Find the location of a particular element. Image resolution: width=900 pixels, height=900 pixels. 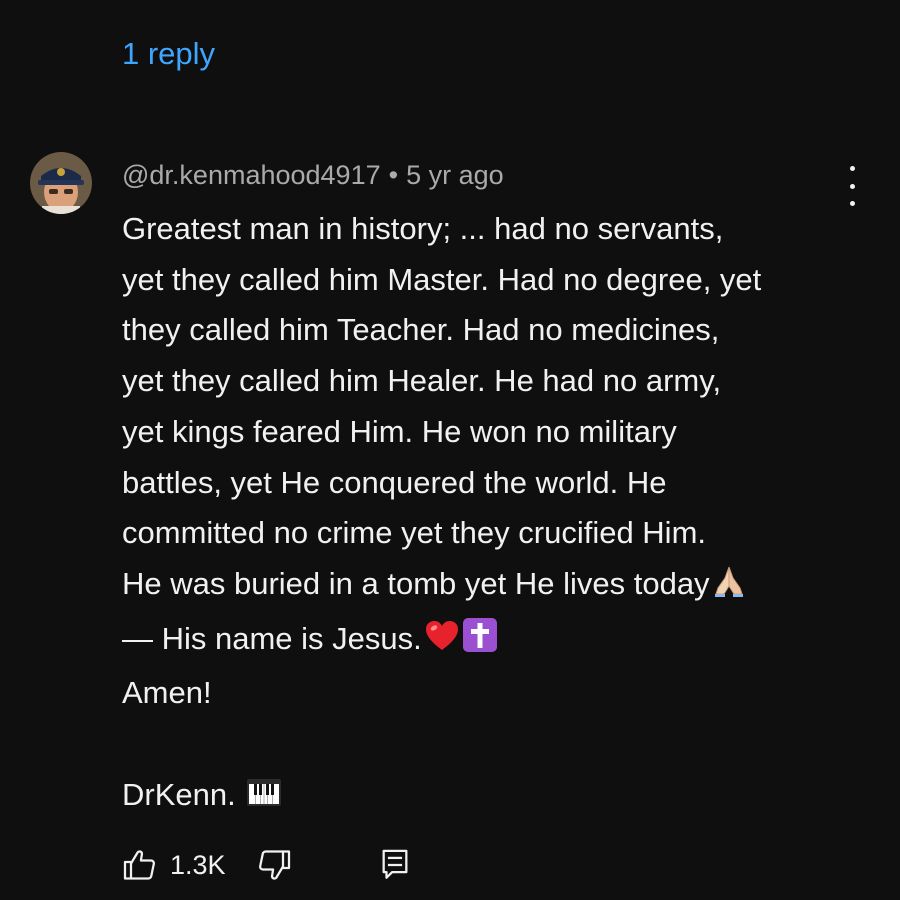

like-count: 1.3K is located at coordinates (198, 864).